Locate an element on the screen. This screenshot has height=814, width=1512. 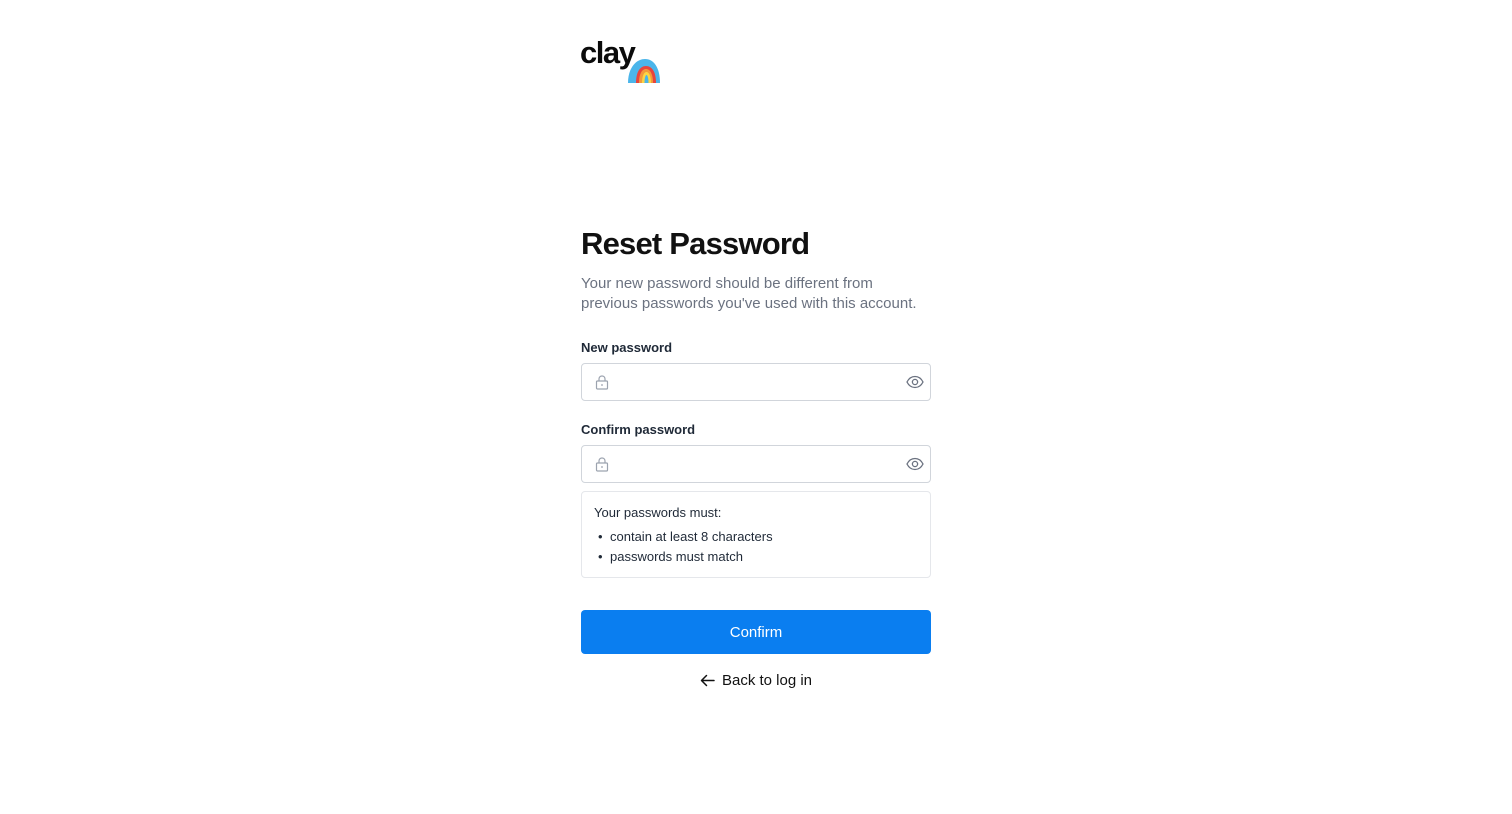
requirement-text: passwords must match is located at coordinates (676, 556).